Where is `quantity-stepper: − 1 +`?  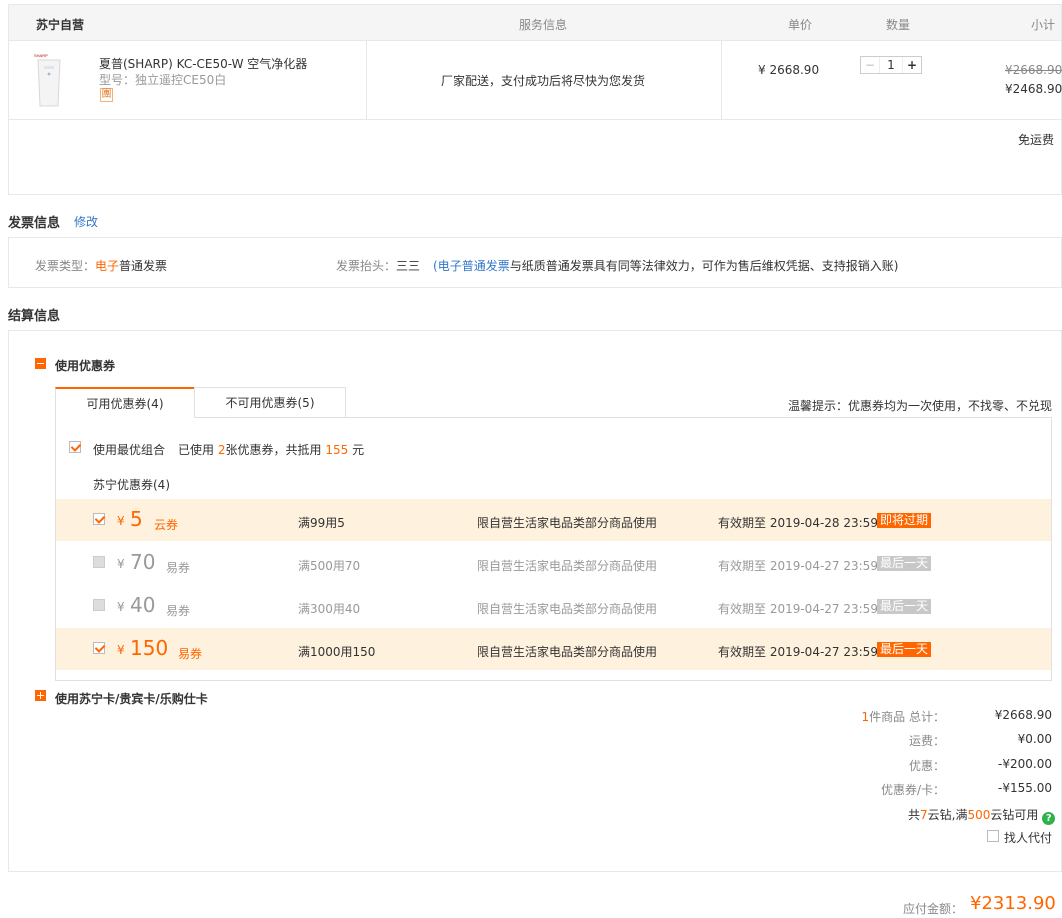 quantity-stepper: − 1 + is located at coordinates (891, 65).